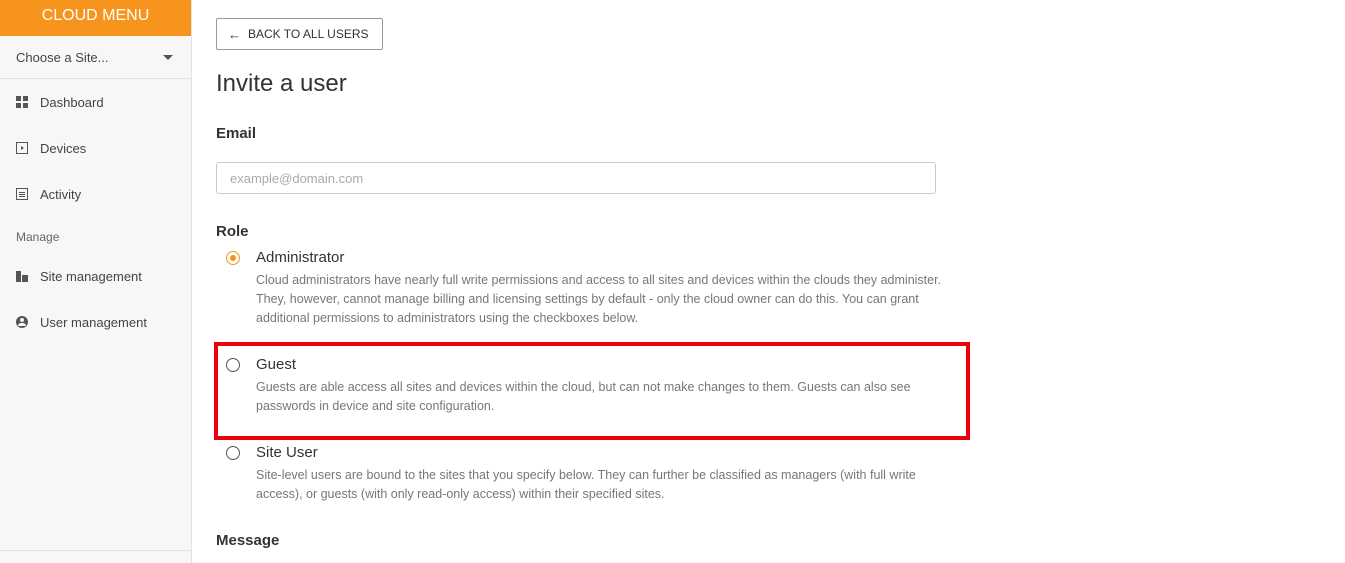  What do you see at coordinates (95, 550) in the screenshot?
I see `divider` at bounding box center [95, 550].